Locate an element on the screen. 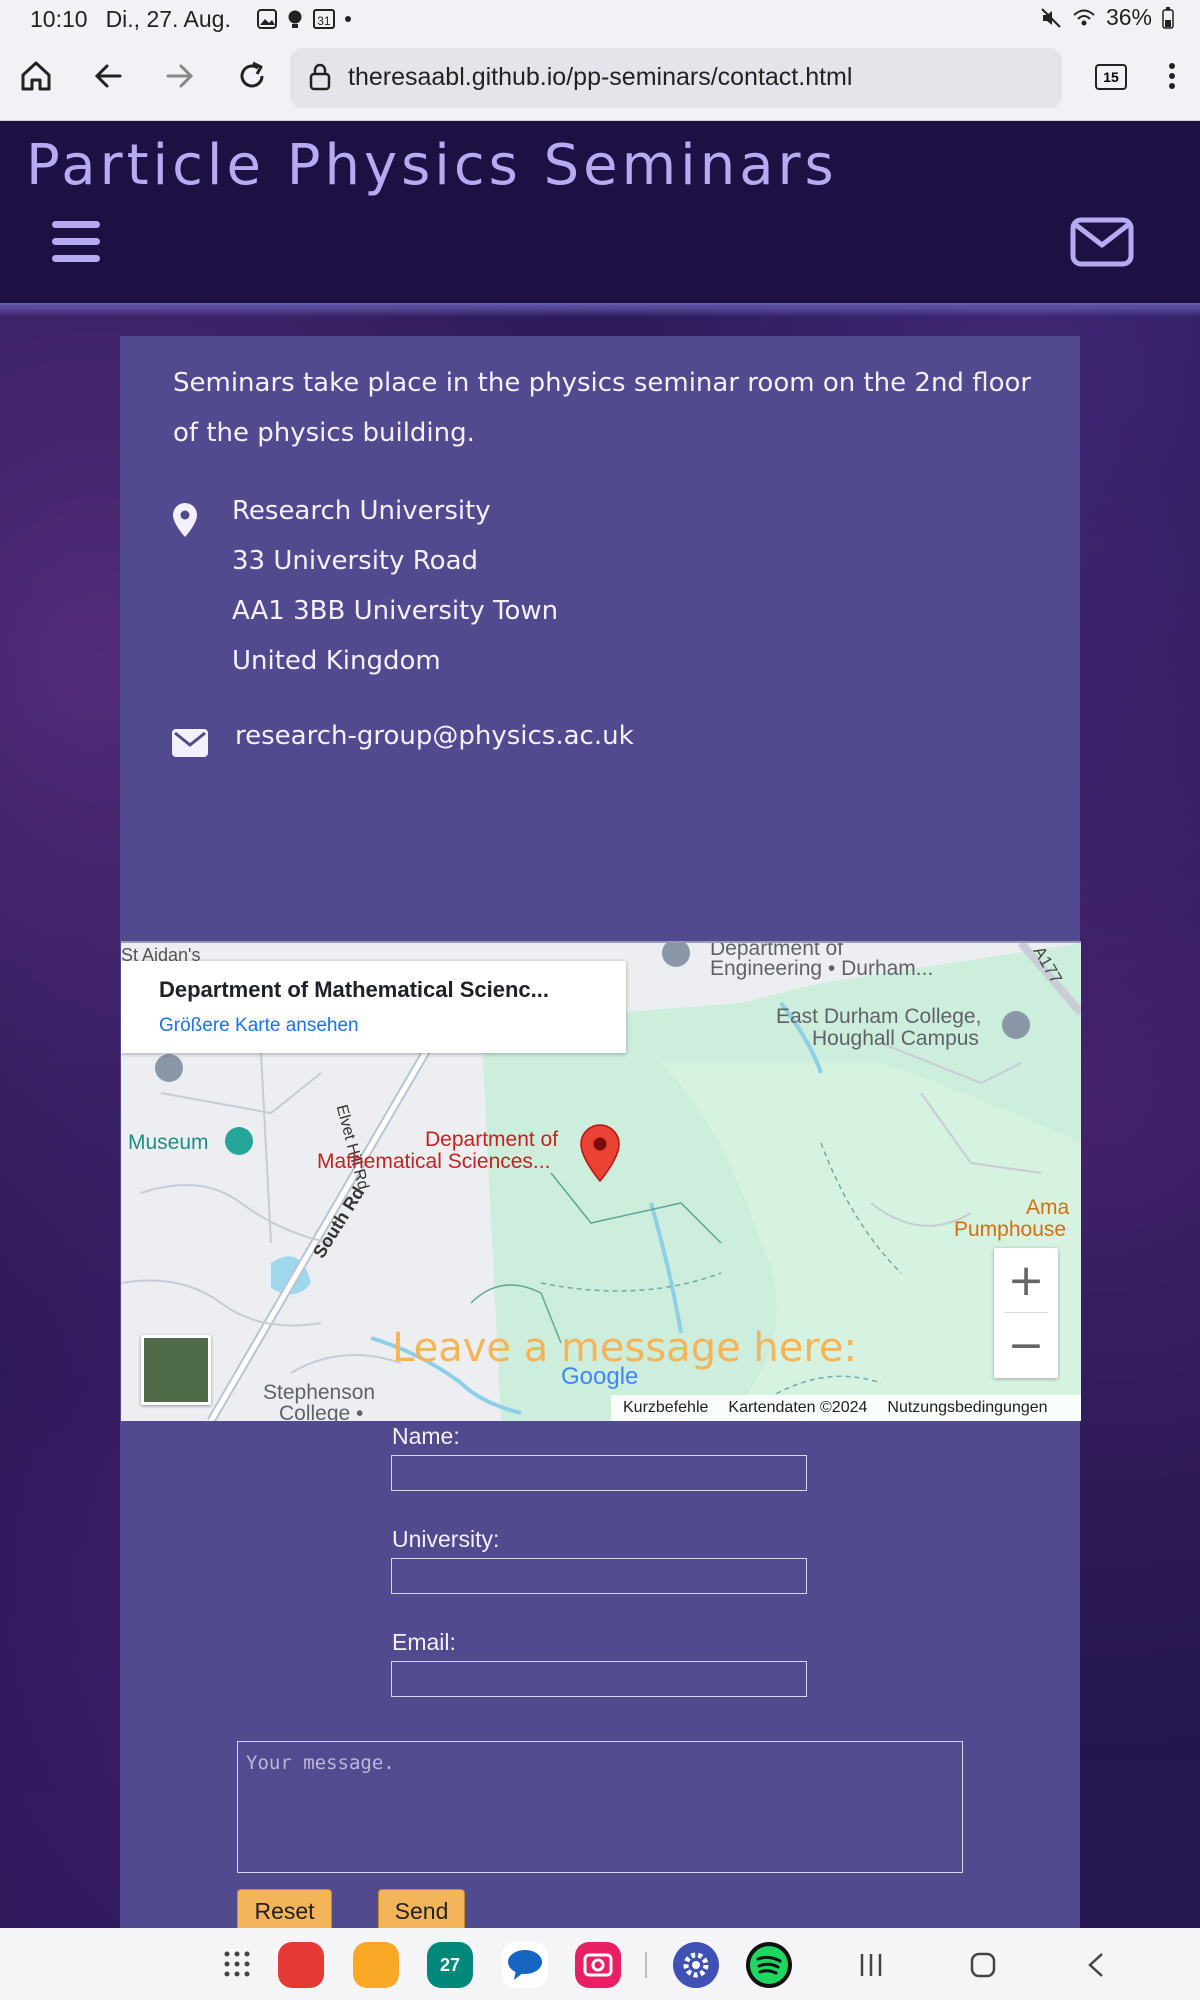 Image resolution: width=1200 pixels, height=2000 pixels. site-title: Particle Physics Seminars is located at coordinates (432, 165).